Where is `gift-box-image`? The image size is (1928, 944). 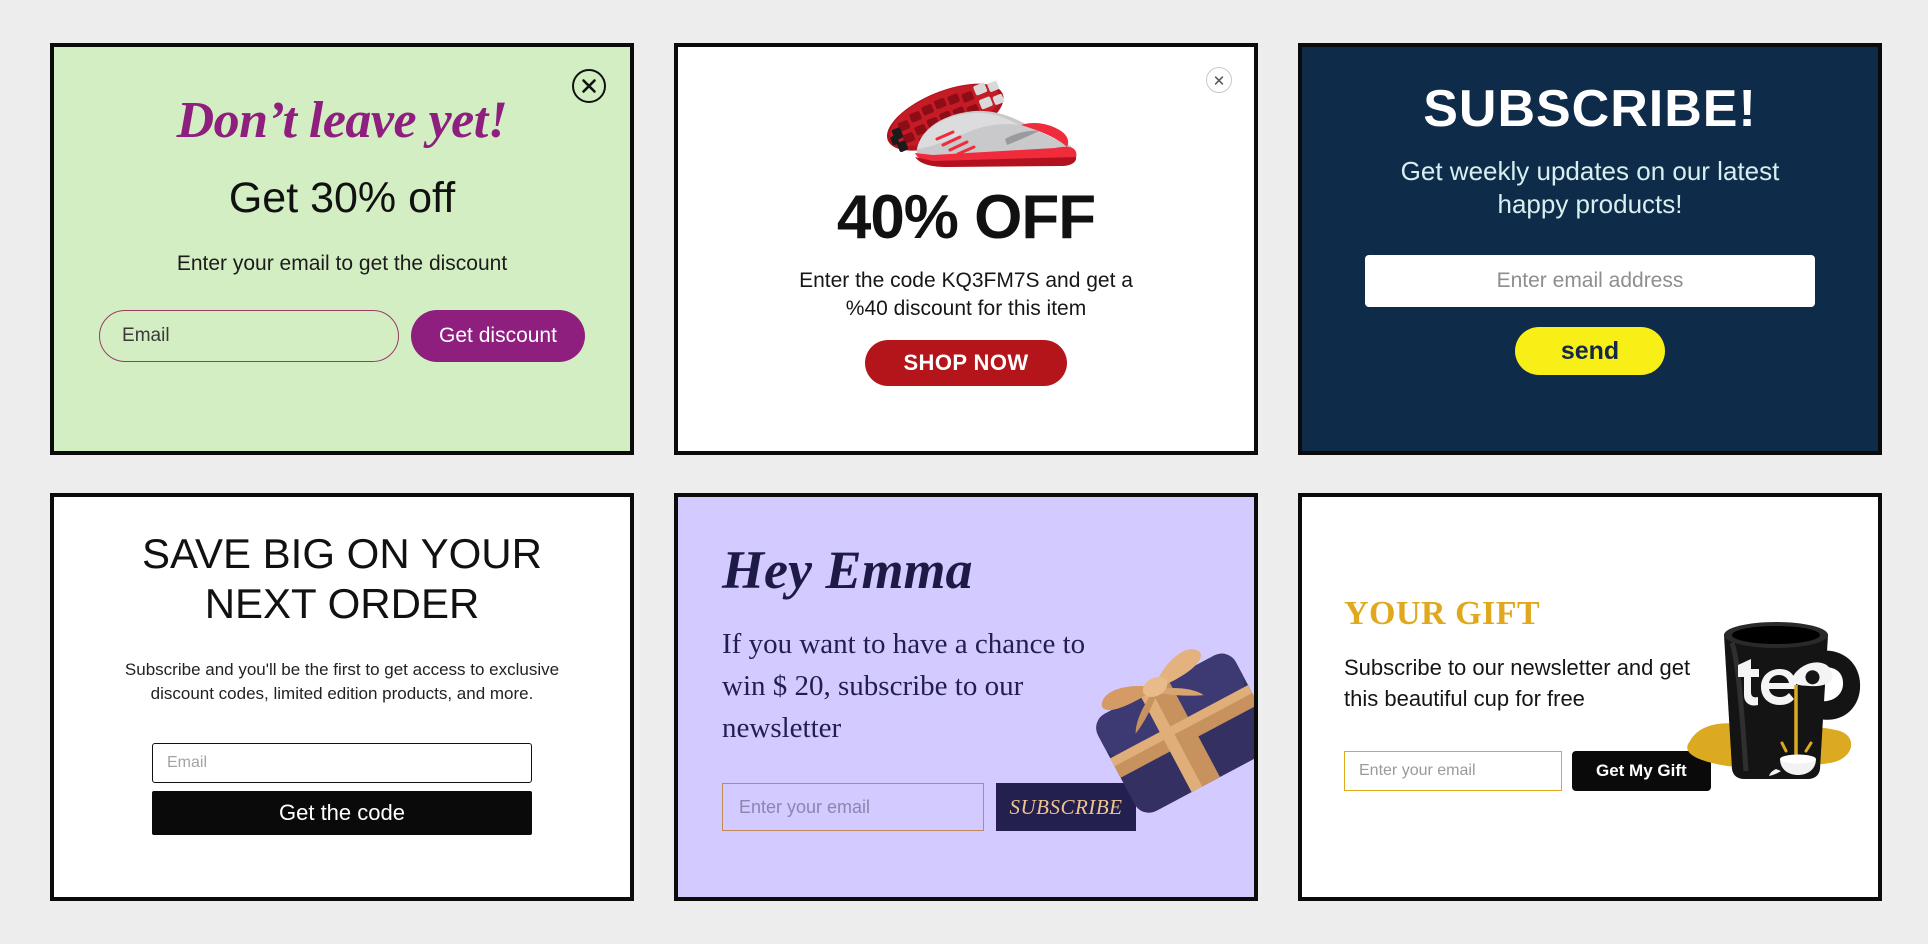 gift-box-image is located at coordinates (1168, 717).